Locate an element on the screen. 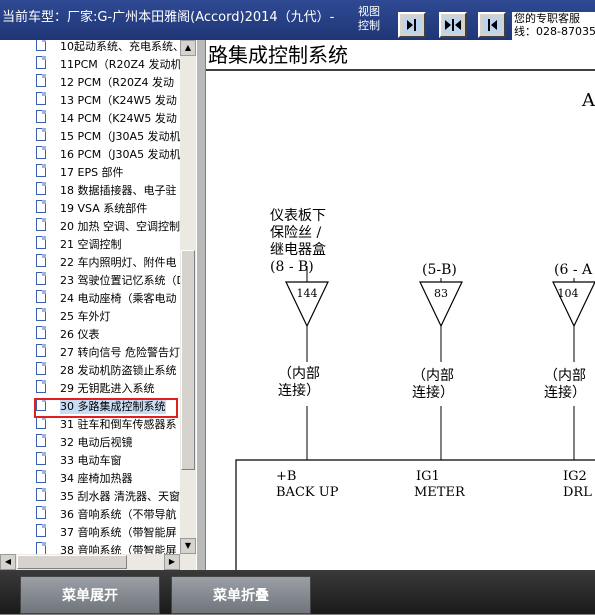 The image size is (595, 615). tree-item: 33 电动车窗 is located at coordinates (90, 459).